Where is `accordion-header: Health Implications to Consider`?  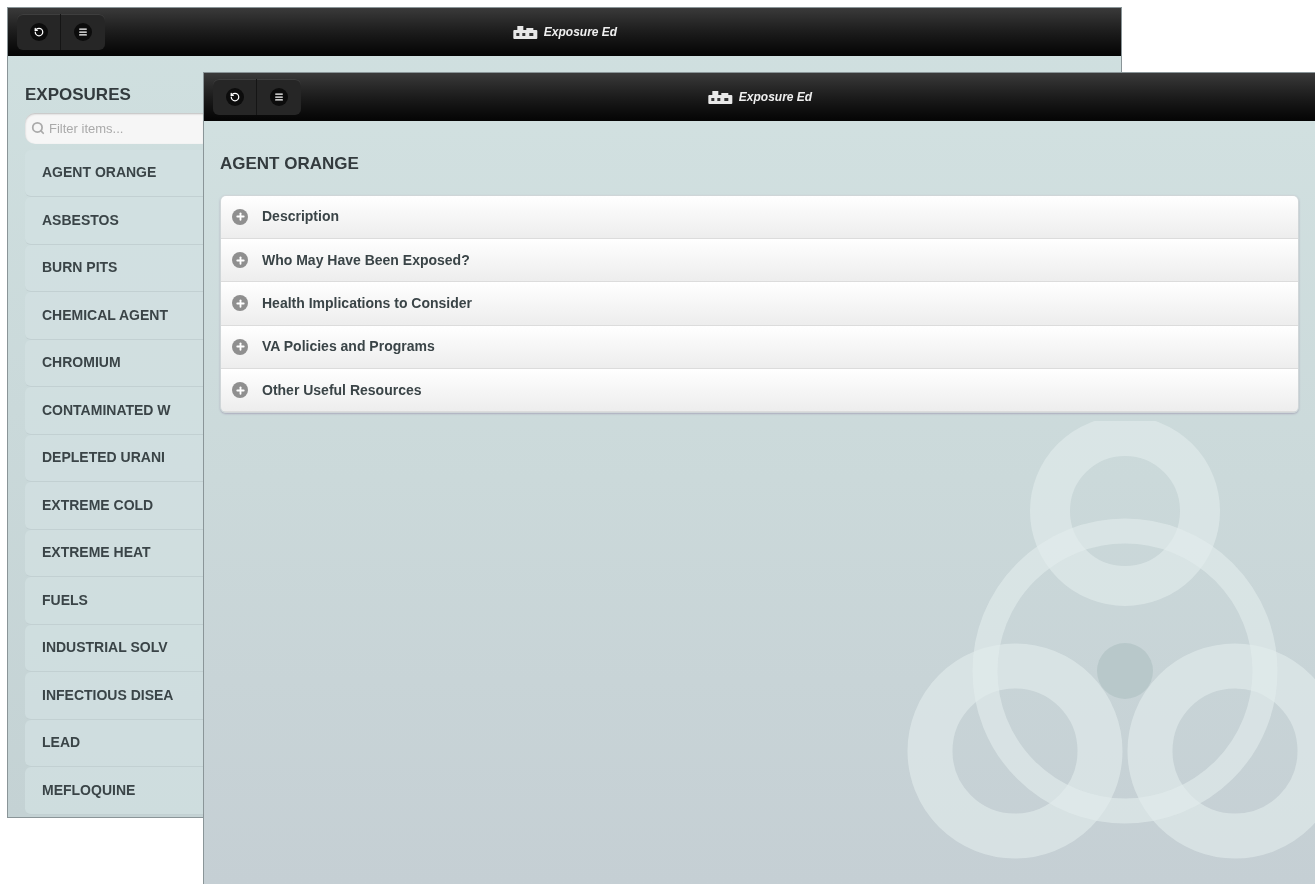
accordion-header: Health Implications to Consider is located at coordinates (759, 304).